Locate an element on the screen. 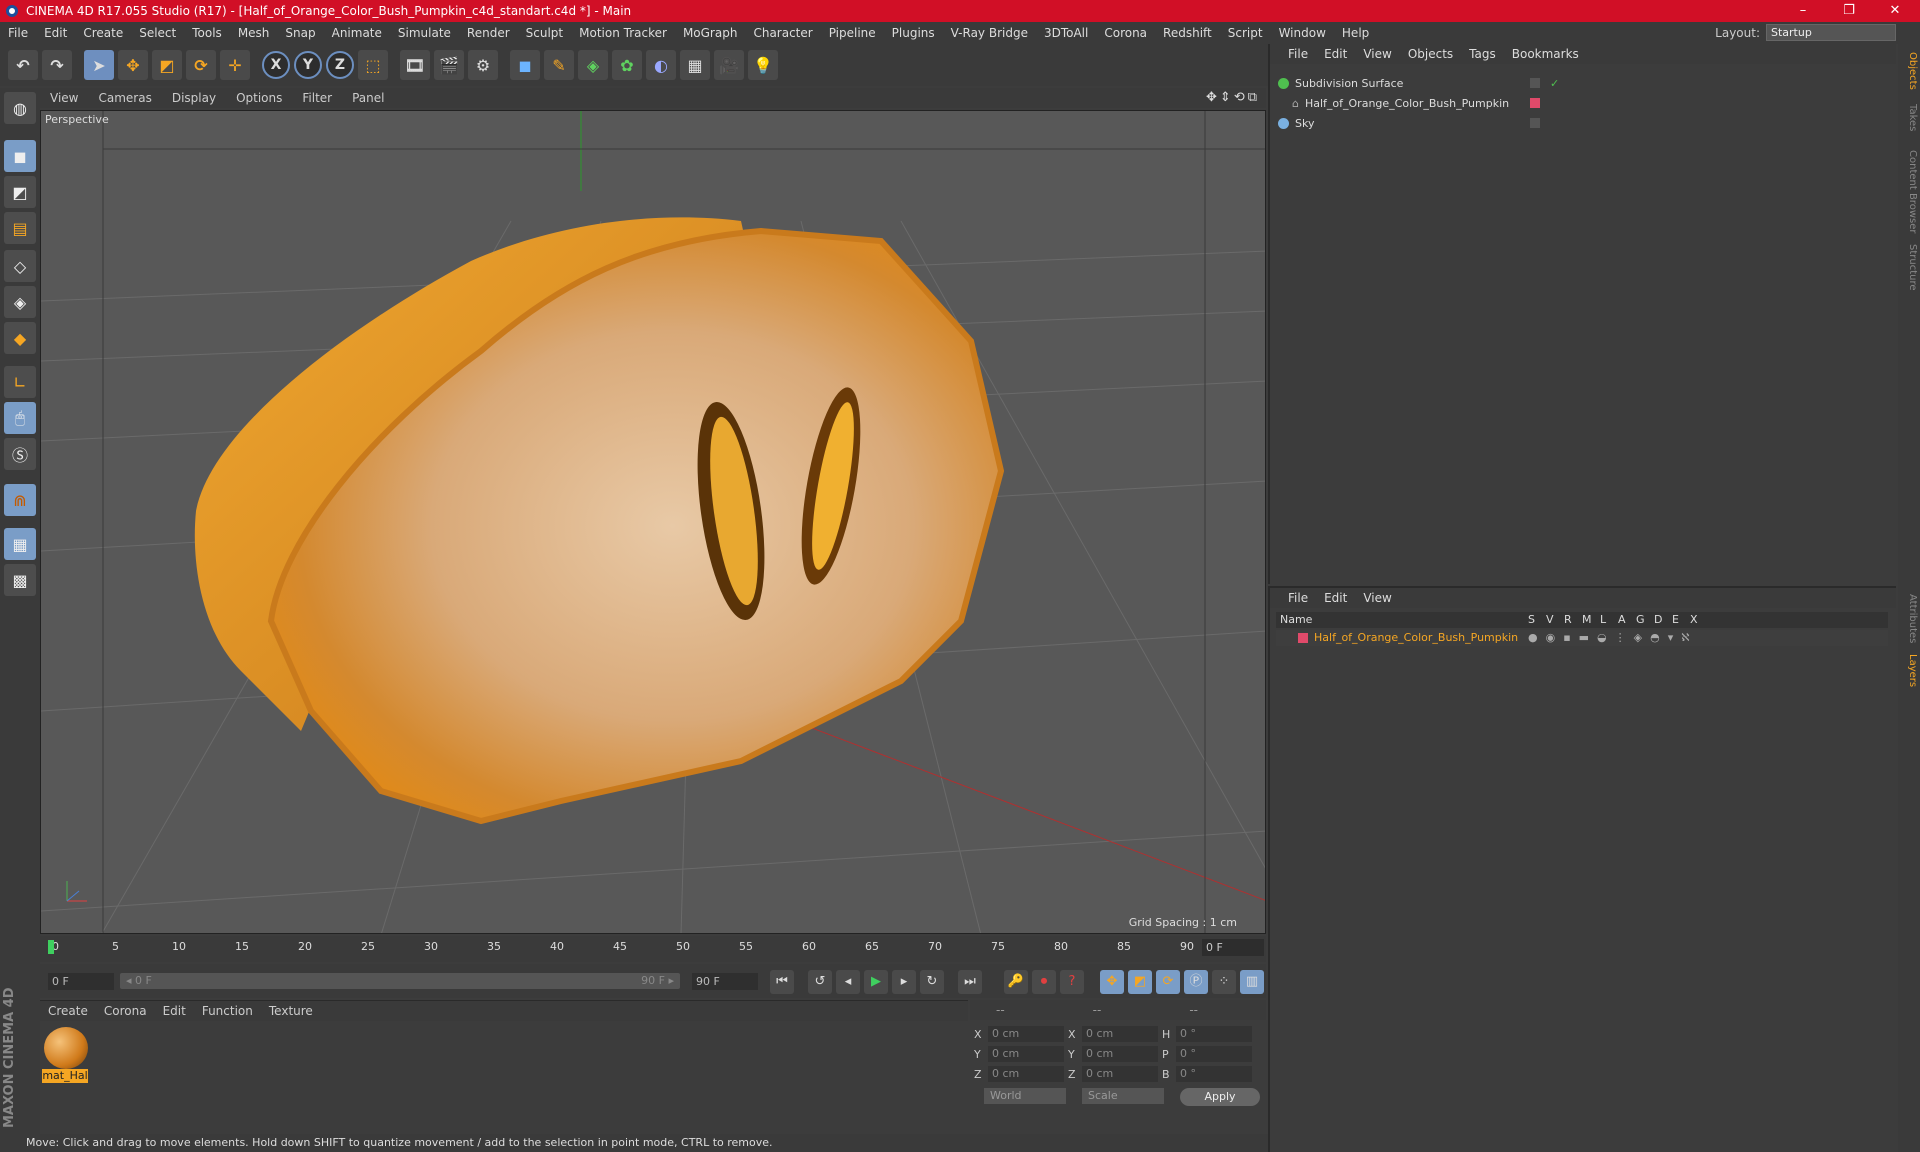  menu-snap: Snap is located at coordinates (300, 33).